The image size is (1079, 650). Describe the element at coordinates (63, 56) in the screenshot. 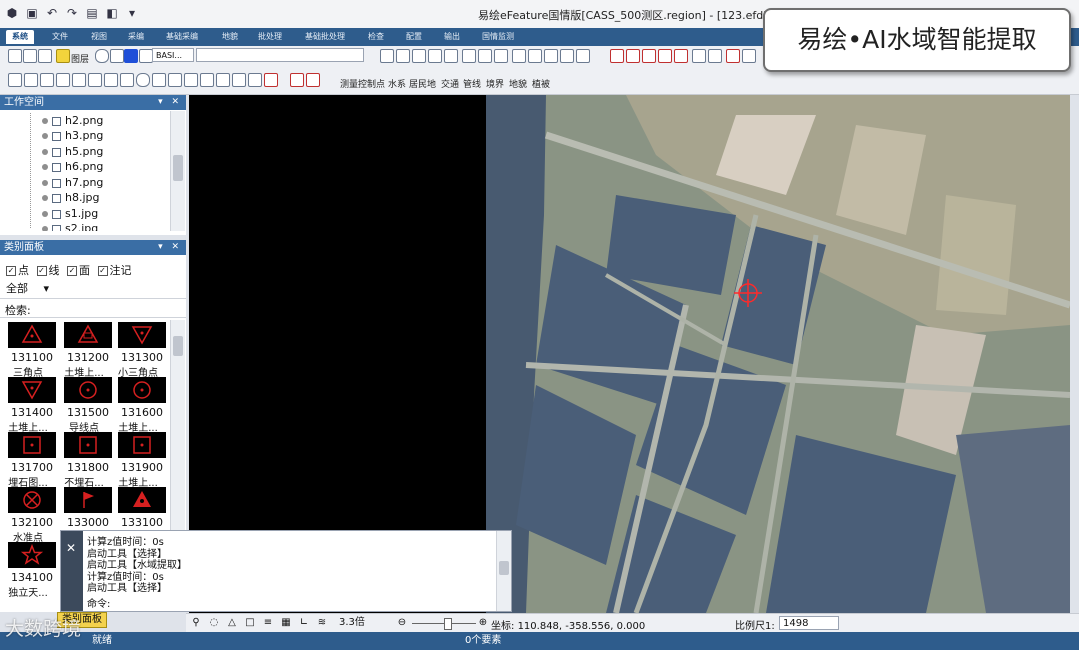

I see `warning-icon` at that location.